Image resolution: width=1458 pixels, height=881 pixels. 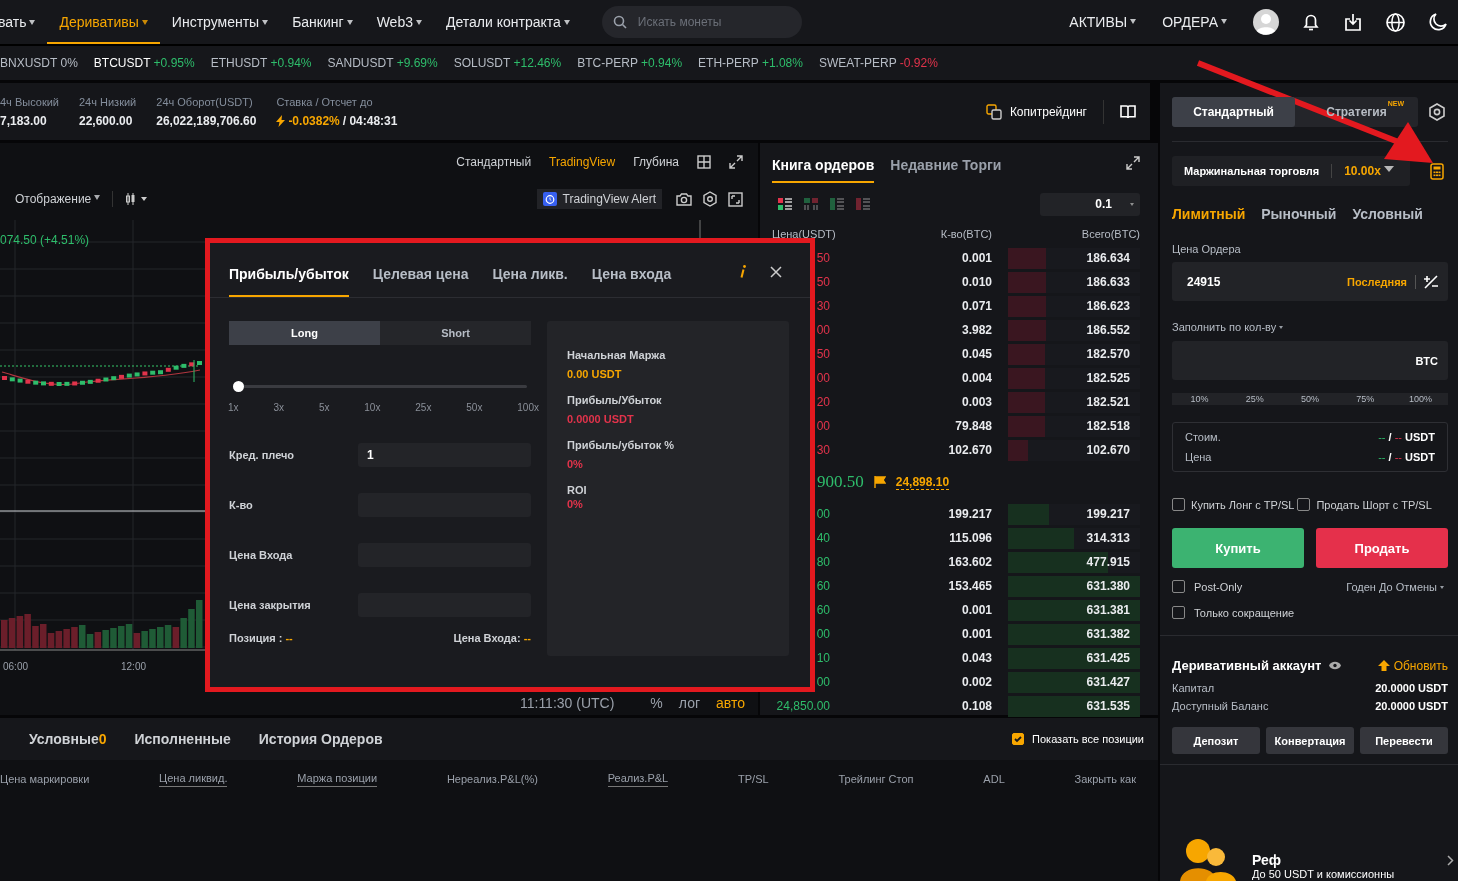 I want to click on search-field: Искать монеты, so click(x=701, y=22).